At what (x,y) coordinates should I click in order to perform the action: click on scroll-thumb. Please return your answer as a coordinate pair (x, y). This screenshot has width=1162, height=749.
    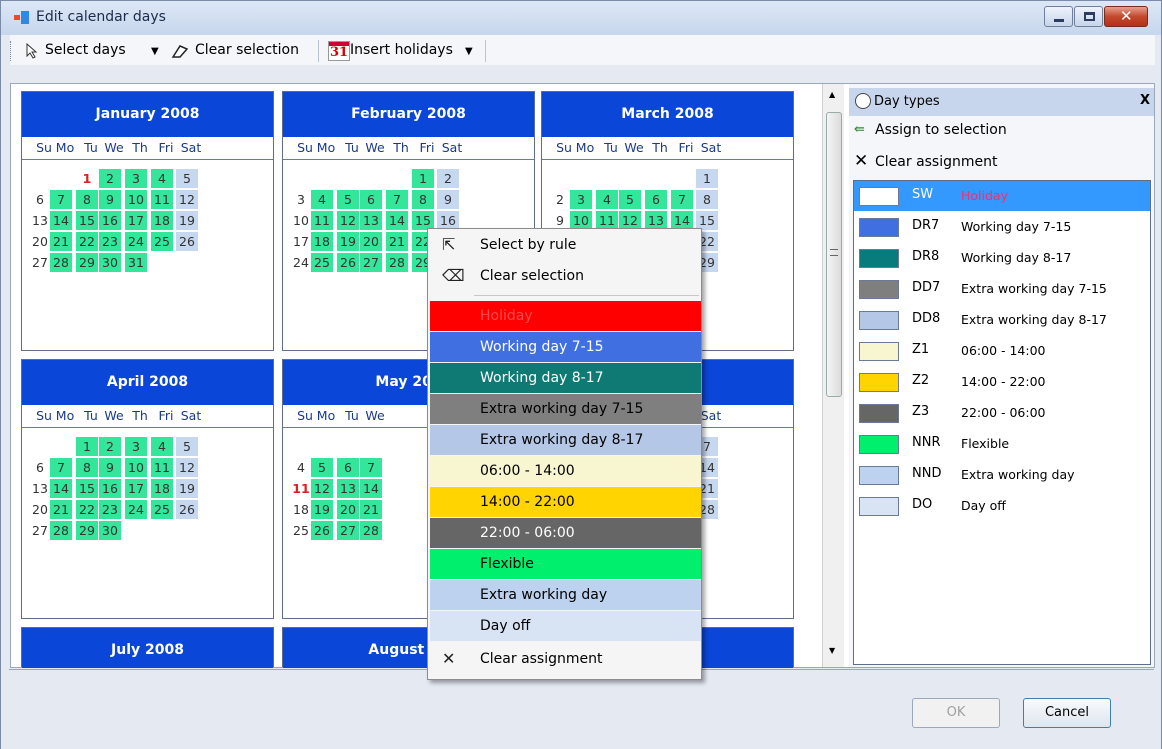
    Looking at the image, I should click on (834, 254).